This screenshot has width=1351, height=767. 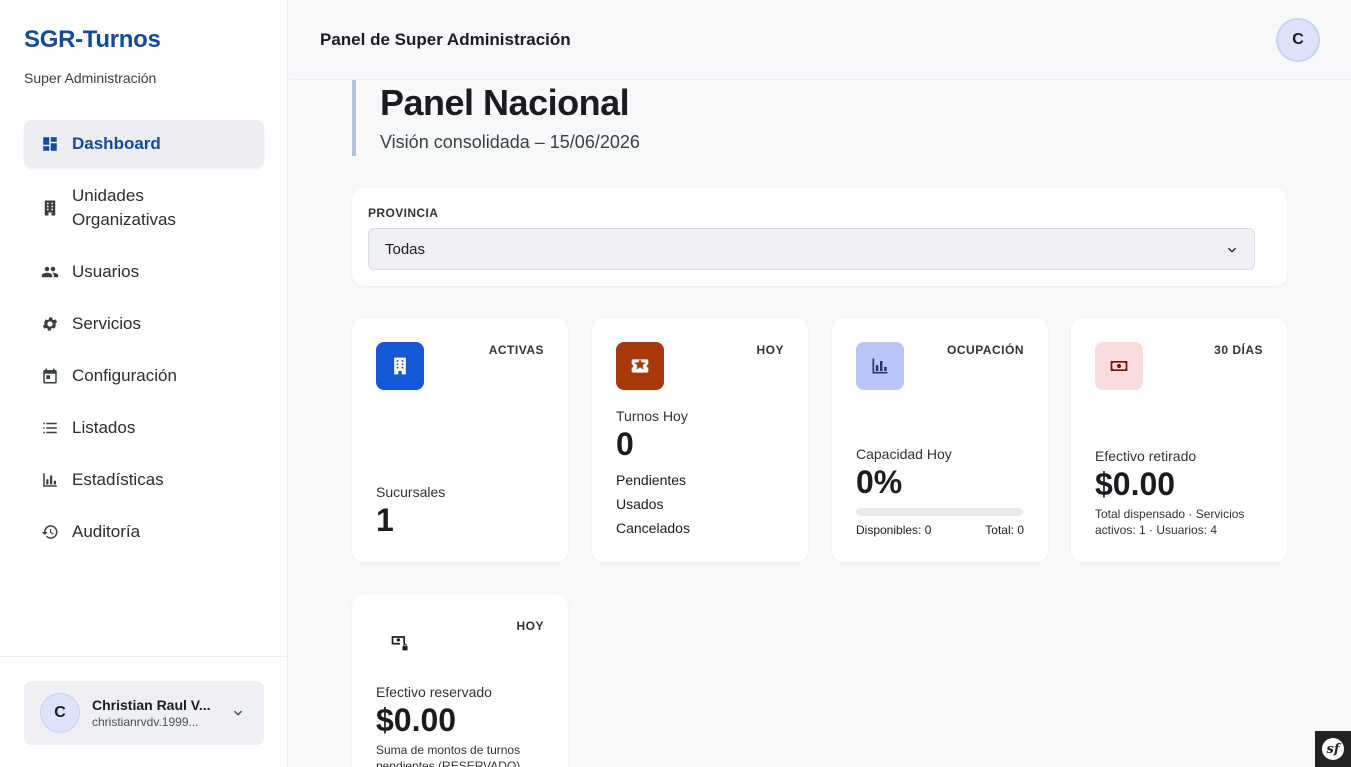 What do you see at coordinates (652, 416) in the screenshot?
I see `card-label: Turnos Hoy` at bounding box center [652, 416].